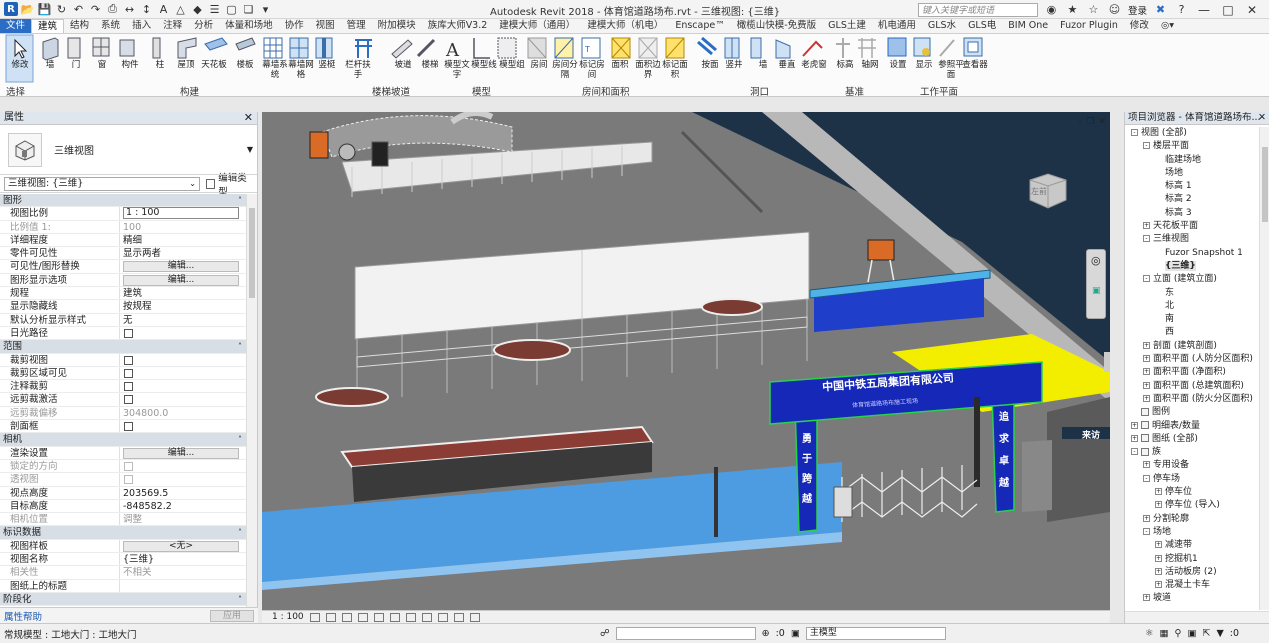  Describe the element at coordinates (16, 26) in the screenshot. I see `tab-0: 文件` at that location.